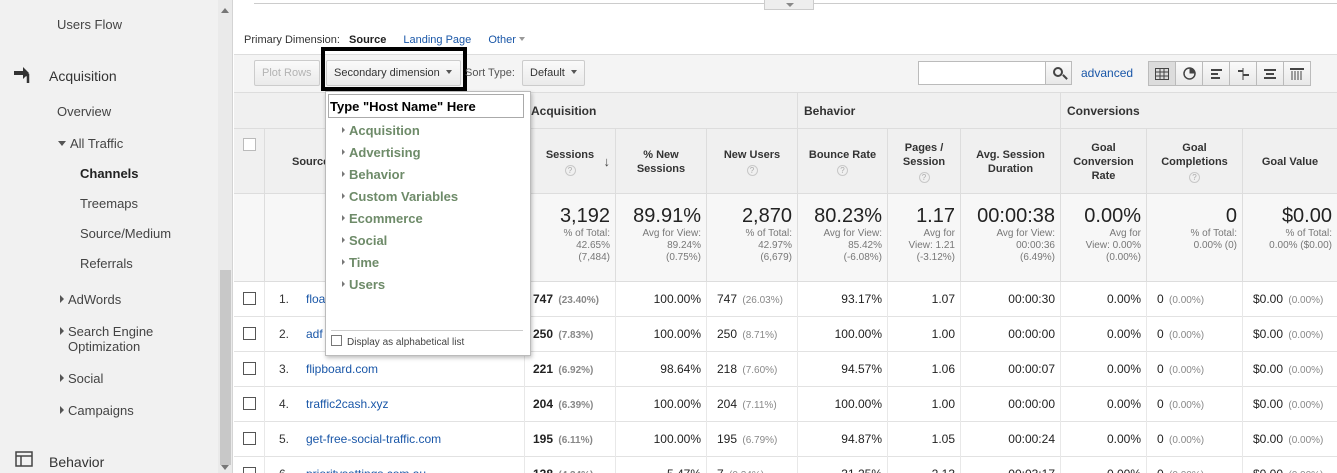 This screenshot has height=473, width=1337. Describe the element at coordinates (862, 257) in the screenshot. I see `total-bounce-rate-l3: (-6.08%)` at that location.